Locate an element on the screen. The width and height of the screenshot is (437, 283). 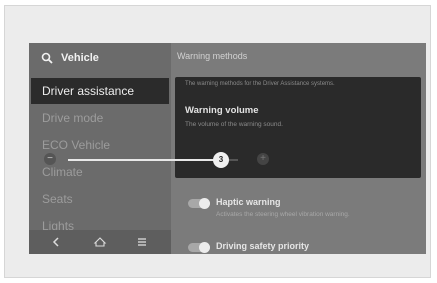
back-icon is located at coordinates (56, 242).